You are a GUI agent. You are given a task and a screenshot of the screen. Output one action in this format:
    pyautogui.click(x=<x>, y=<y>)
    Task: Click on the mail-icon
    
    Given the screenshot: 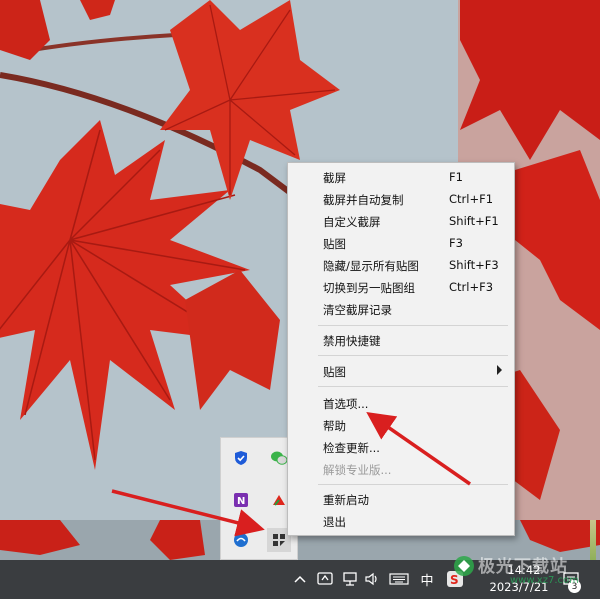 What is the action you would take?
    pyautogui.click(x=241, y=540)
    